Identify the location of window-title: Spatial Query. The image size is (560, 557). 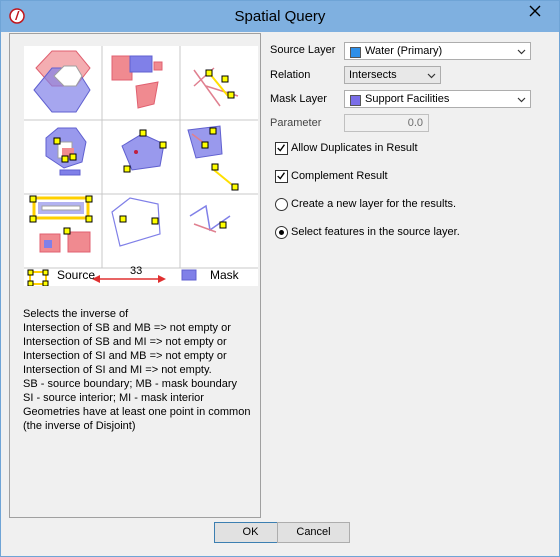
(280, 16).